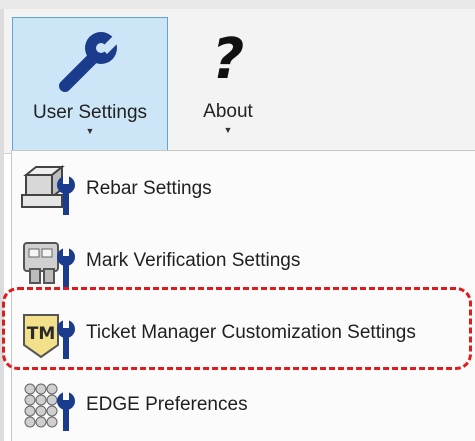 This screenshot has height=441, width=475. What do you see at coordinates (50, 261) in the screenshot?
I see `mark-verification-icon` at bounding box center [50, 261].